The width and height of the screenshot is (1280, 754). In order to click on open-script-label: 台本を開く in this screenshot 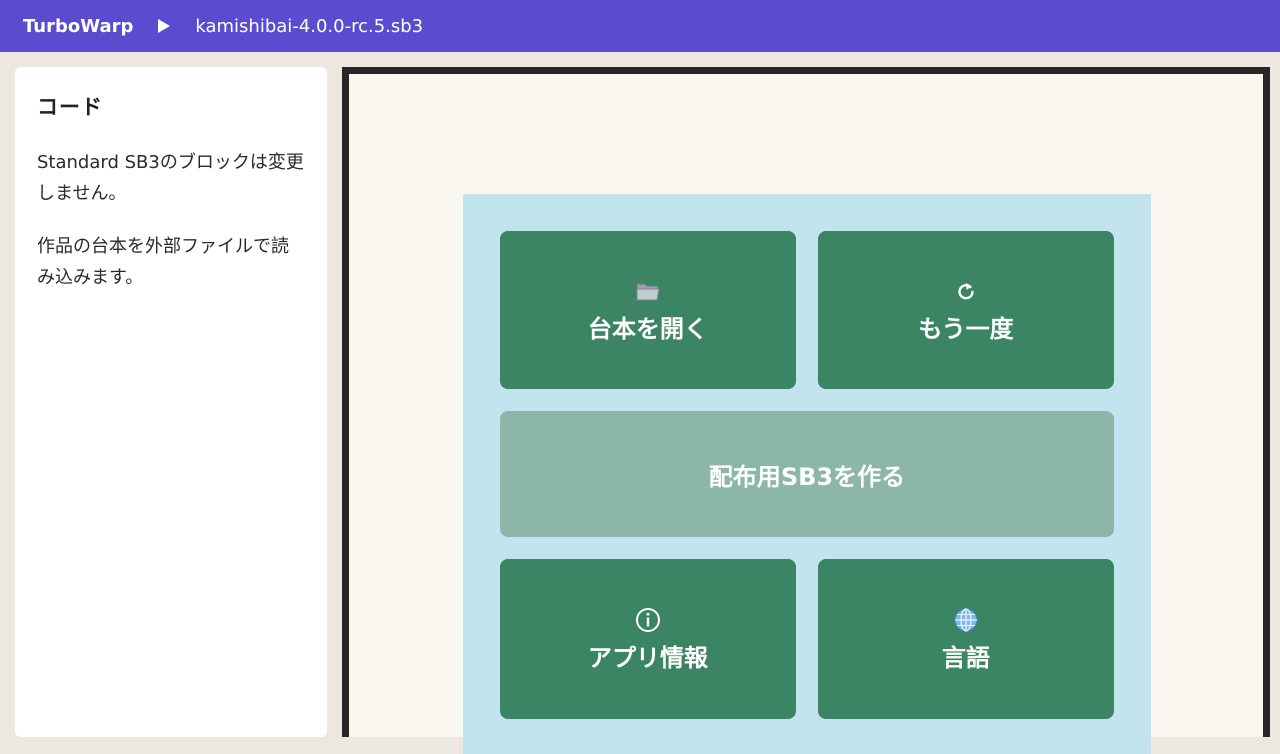, I will do `click(648, 328)`.